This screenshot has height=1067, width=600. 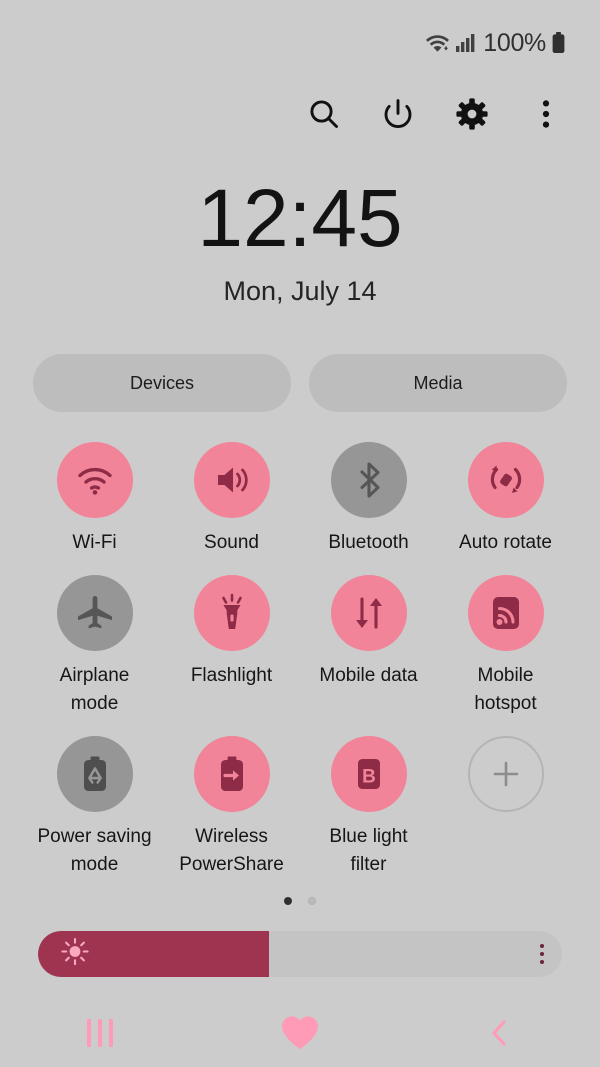 I want to click on page-dot-inactive, so click(x=312, y=901).